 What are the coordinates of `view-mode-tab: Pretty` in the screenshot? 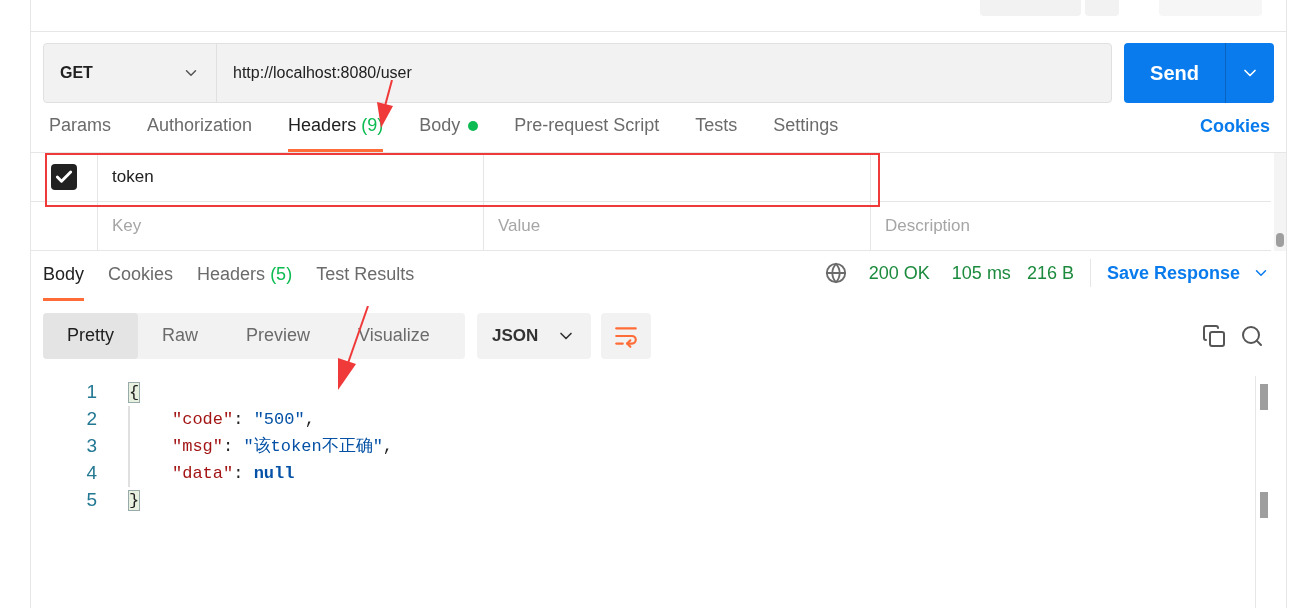 It's located at (90, 335).